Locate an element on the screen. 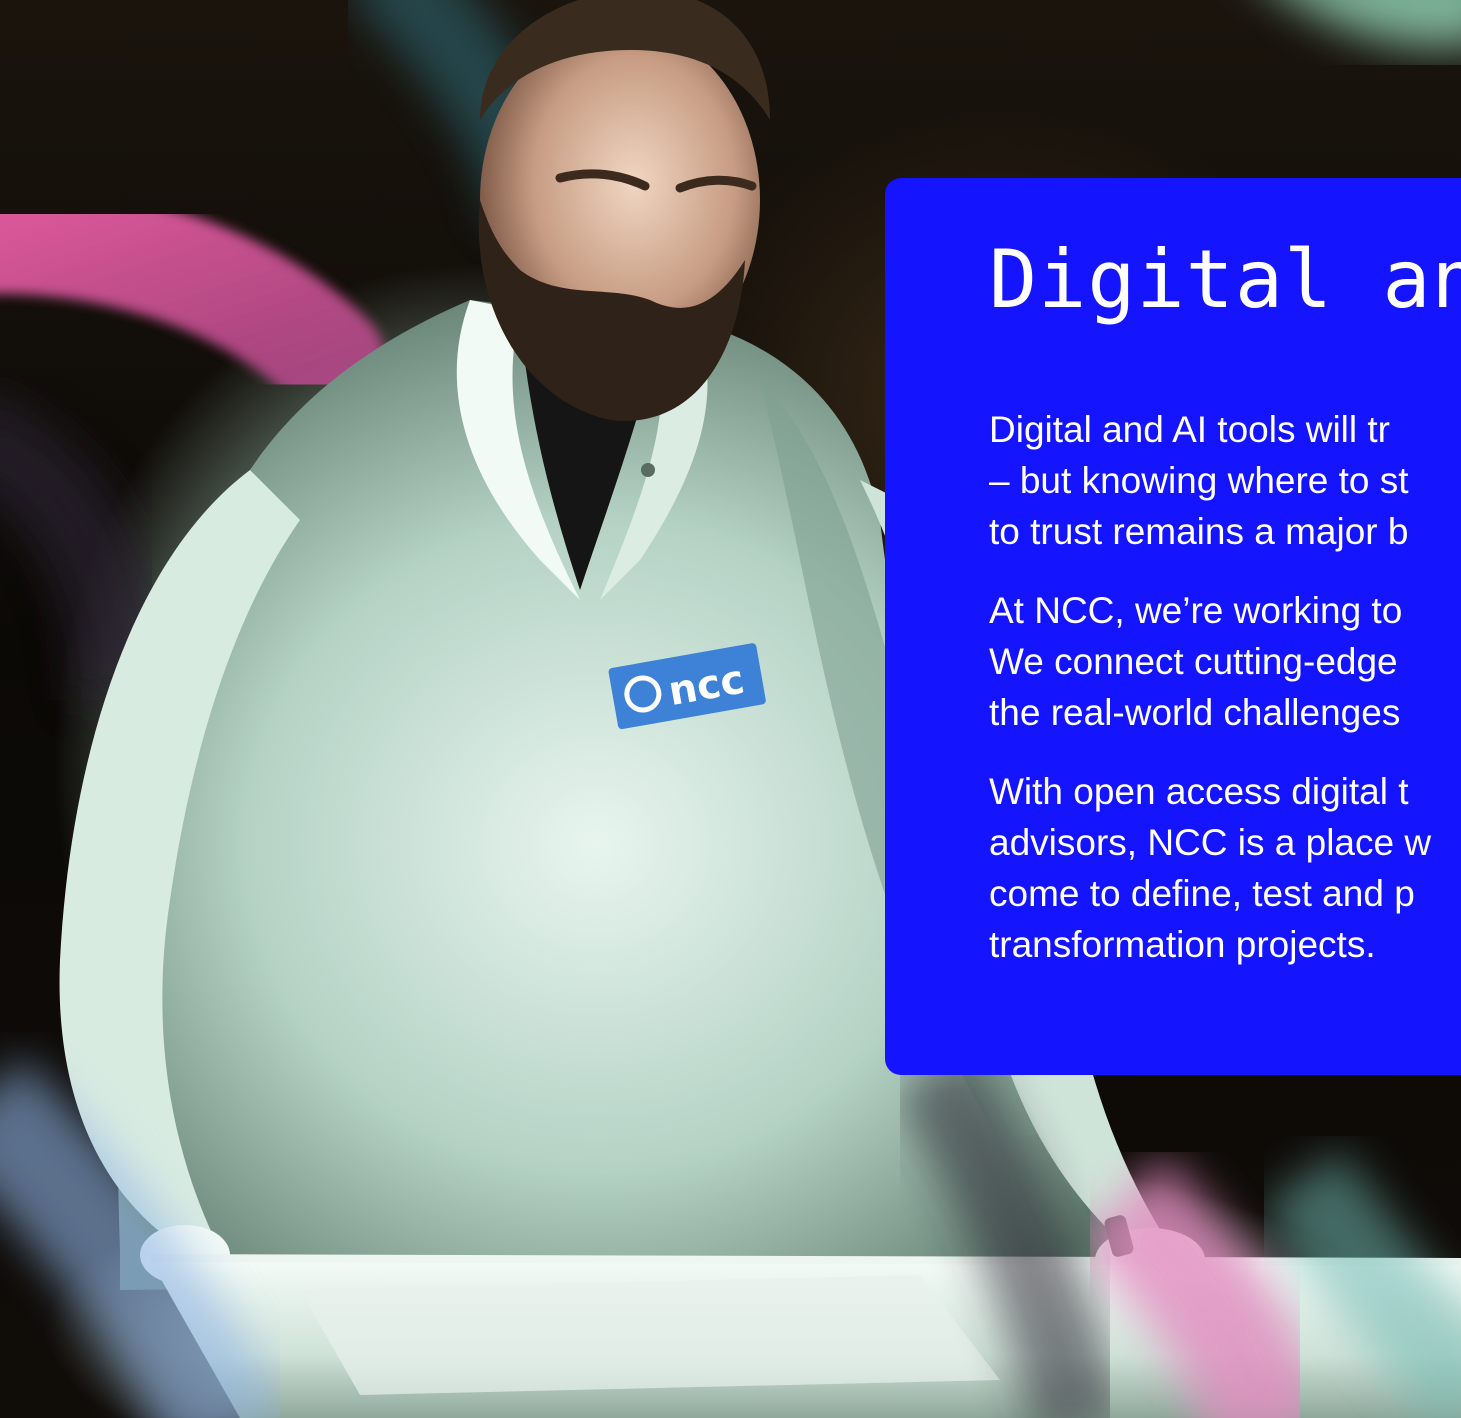 This screenshot has height=1418, width=1461. mint-swoosh-top is located at coordinates (1376, 24).